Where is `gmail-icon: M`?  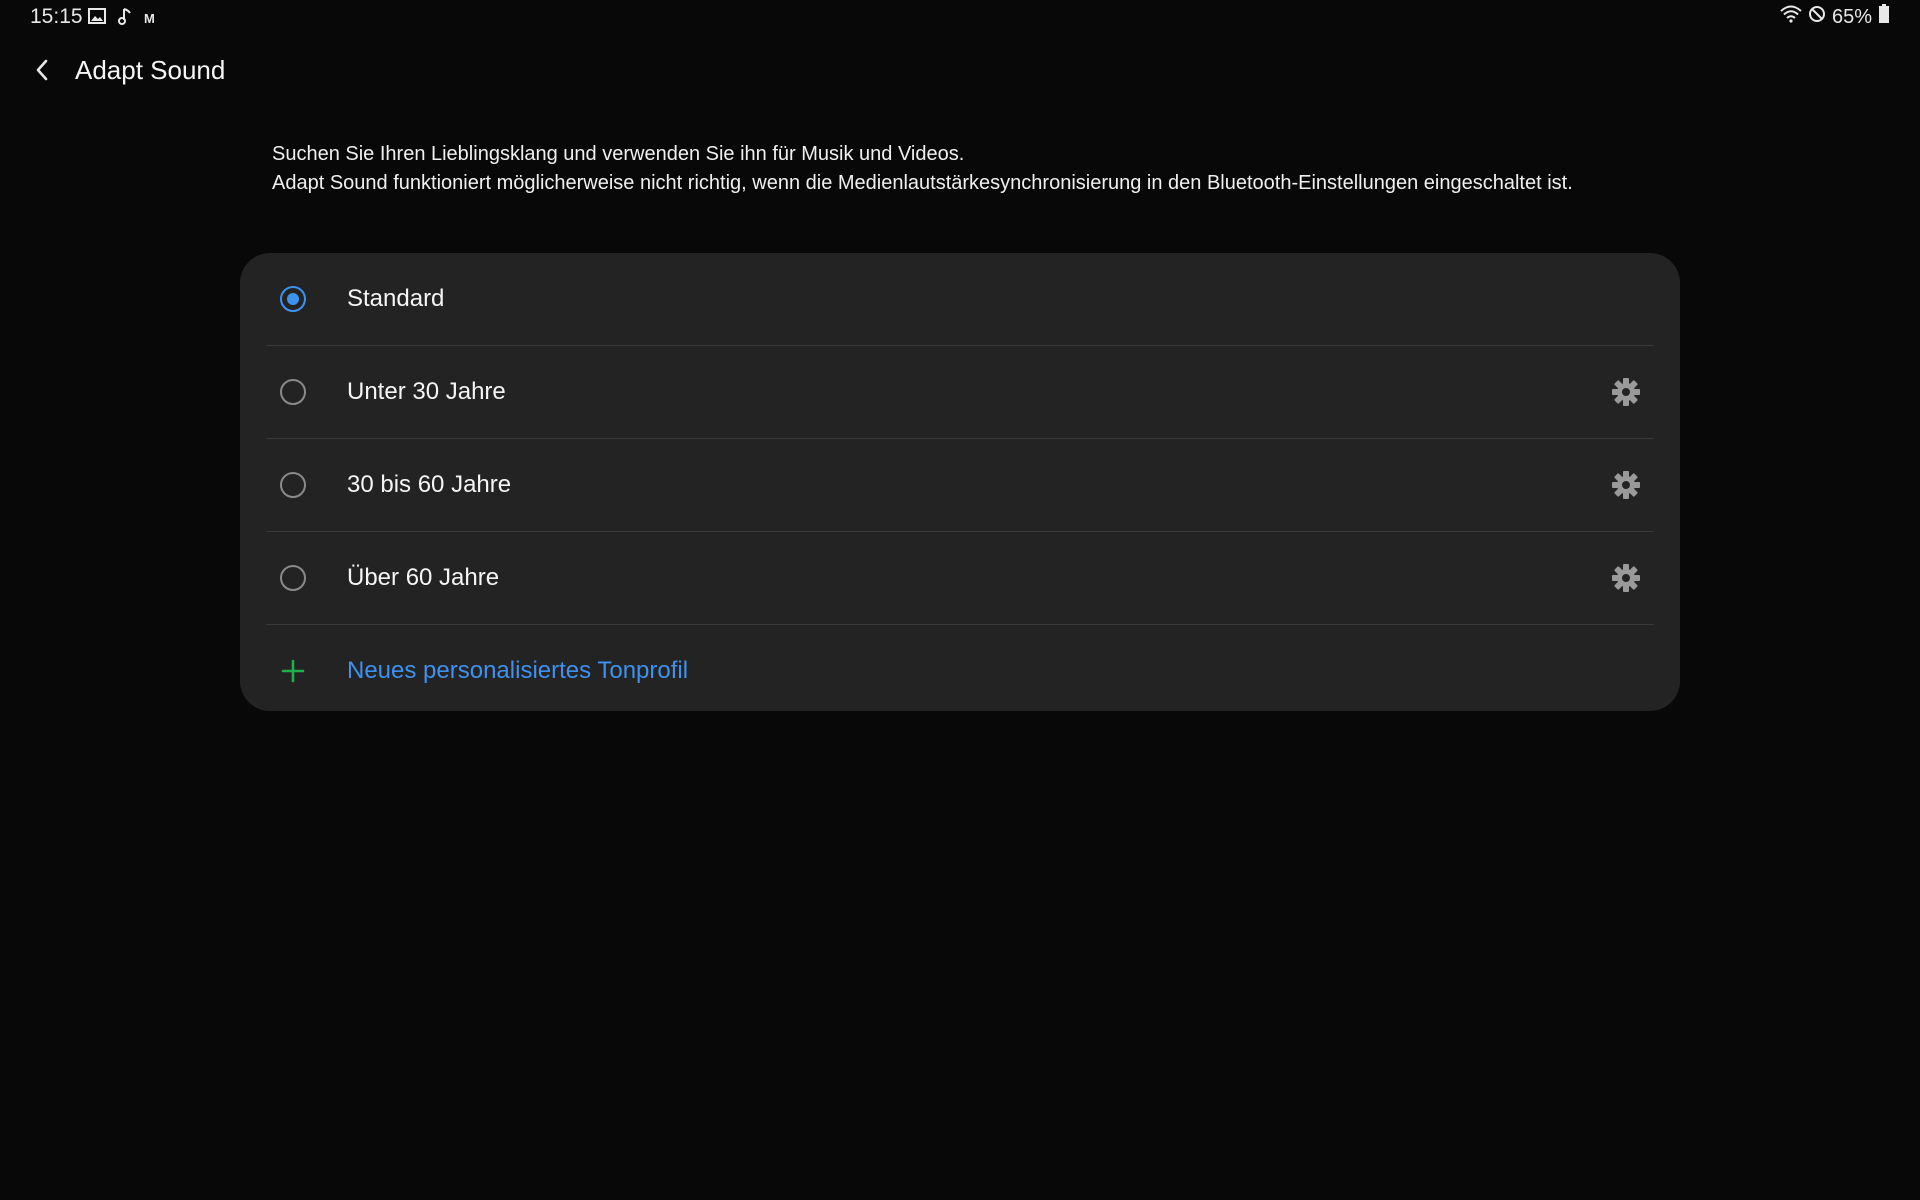
gmail-icon: M is located at coordinates (149, 18).